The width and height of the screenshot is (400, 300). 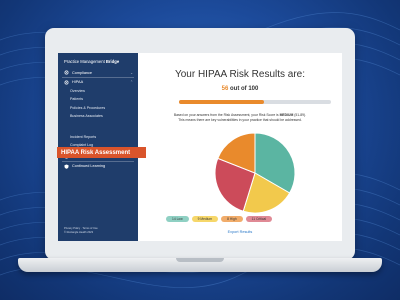 I want to click on export-results-link: Export Results, so click(x=240, y=232).